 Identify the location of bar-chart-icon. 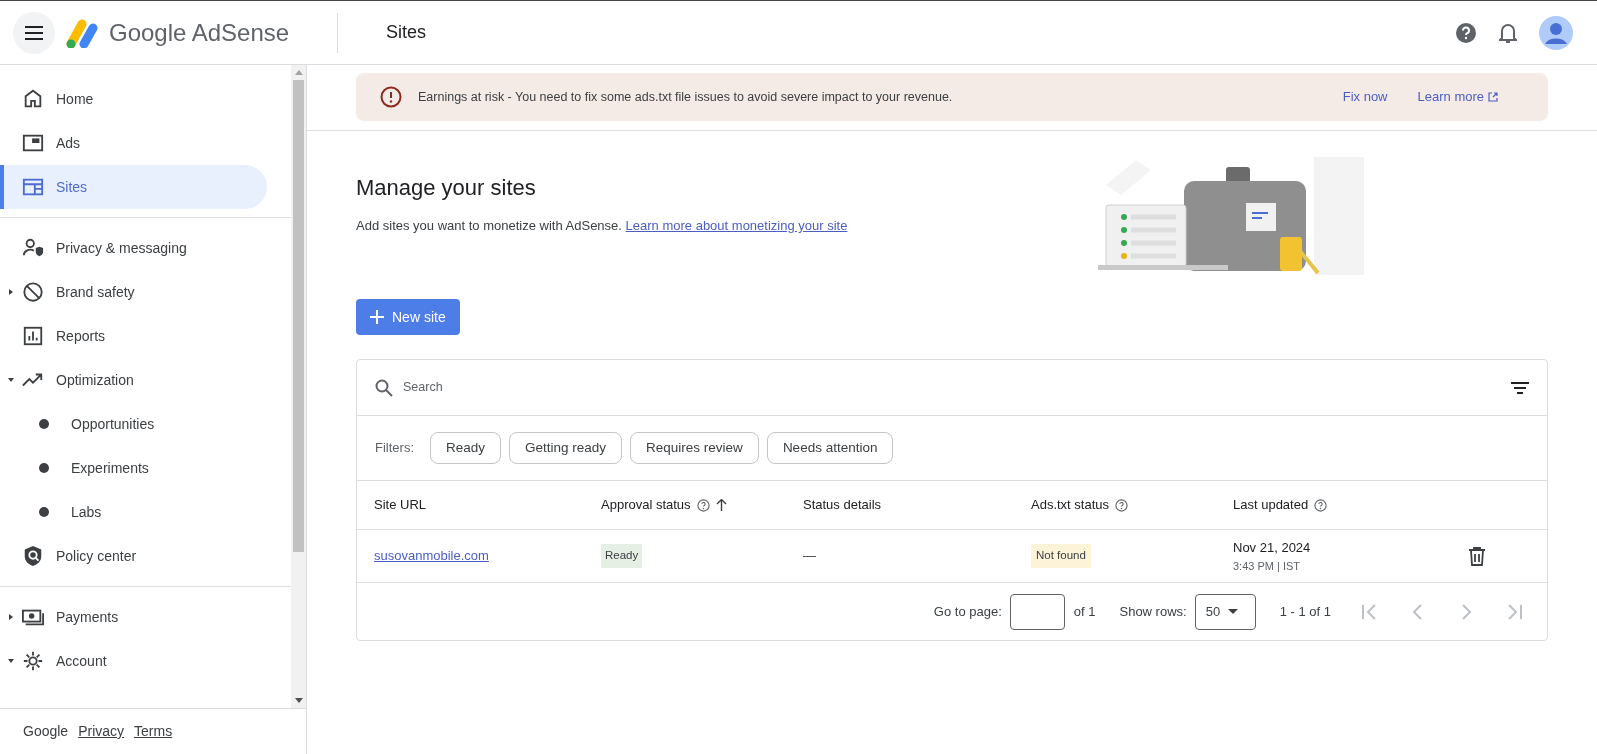
(33, 336).